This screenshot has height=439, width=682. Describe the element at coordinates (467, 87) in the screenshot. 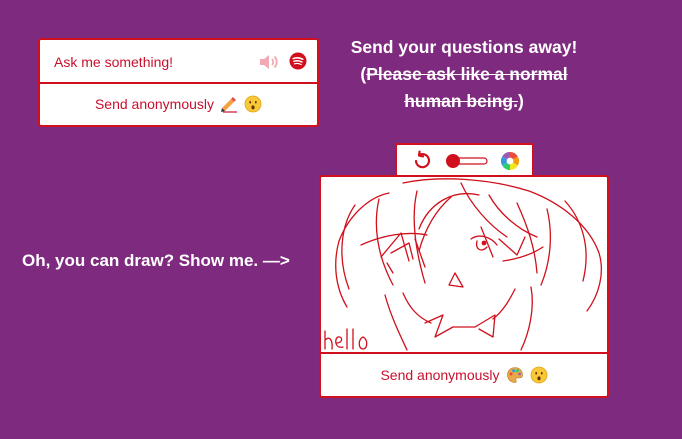

I see `strikethrough-text: Please ask like a normal human being.` at that location.